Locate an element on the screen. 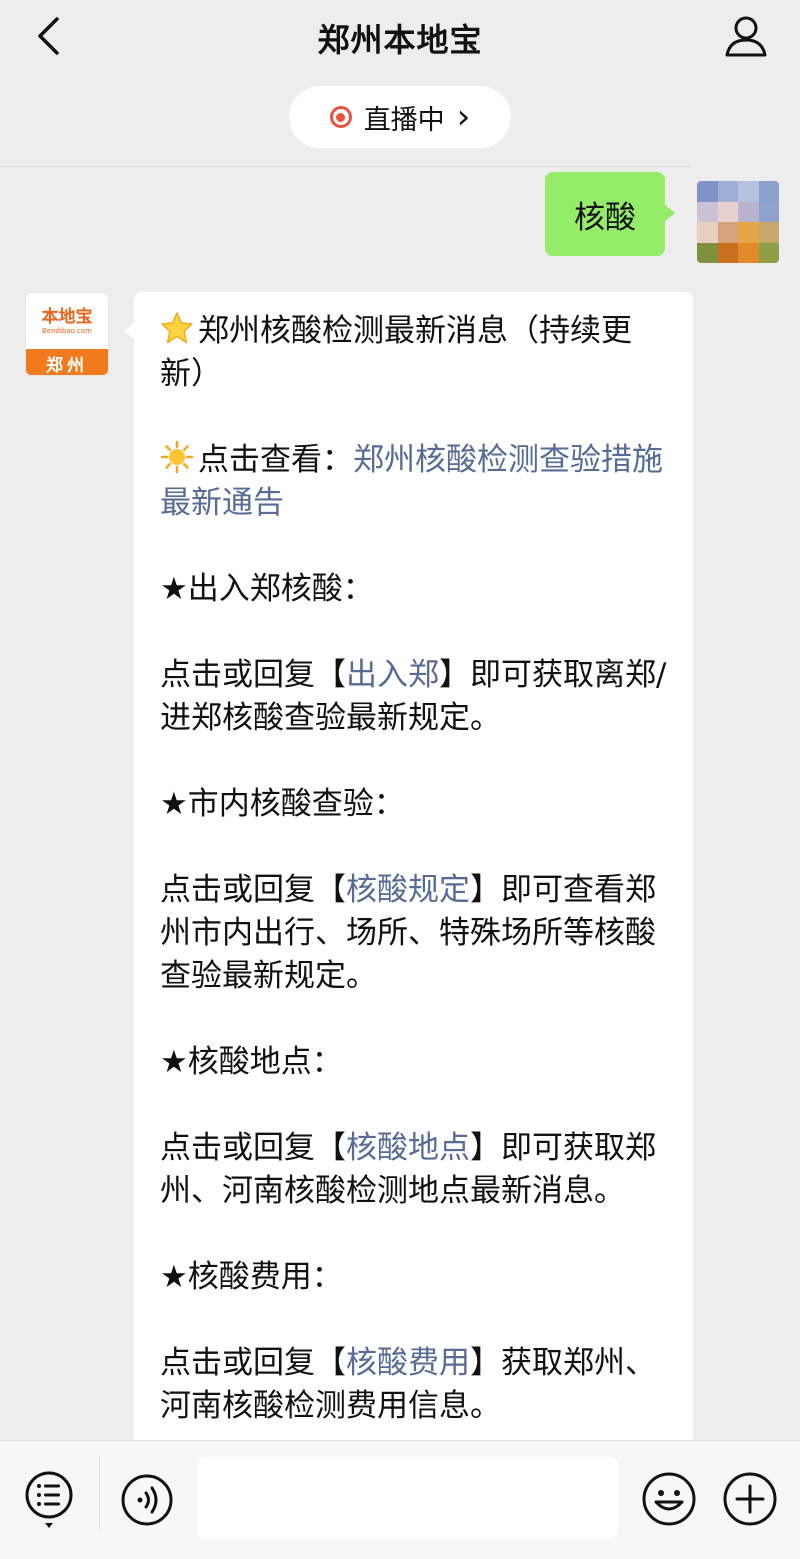  nav-header: 郑州本地宝 is located at coordinates (400, 38).